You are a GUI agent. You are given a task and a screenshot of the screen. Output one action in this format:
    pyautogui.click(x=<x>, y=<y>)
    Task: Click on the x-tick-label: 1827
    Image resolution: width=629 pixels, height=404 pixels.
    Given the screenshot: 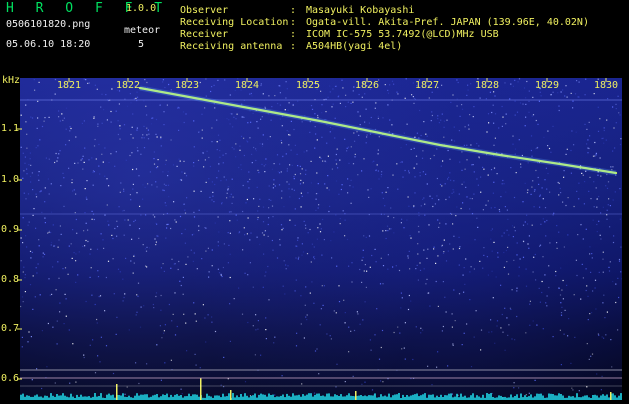 What is the action you would take?
    pyautogui.click(x=427, y=86)
    